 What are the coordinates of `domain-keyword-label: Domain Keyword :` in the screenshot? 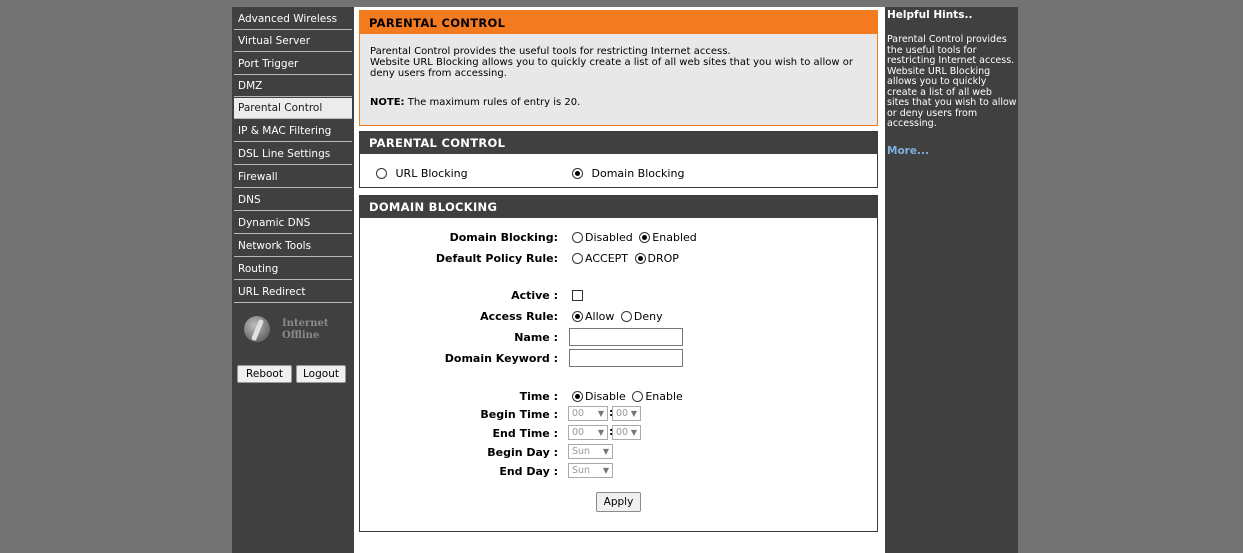 It's located at (501, 358).